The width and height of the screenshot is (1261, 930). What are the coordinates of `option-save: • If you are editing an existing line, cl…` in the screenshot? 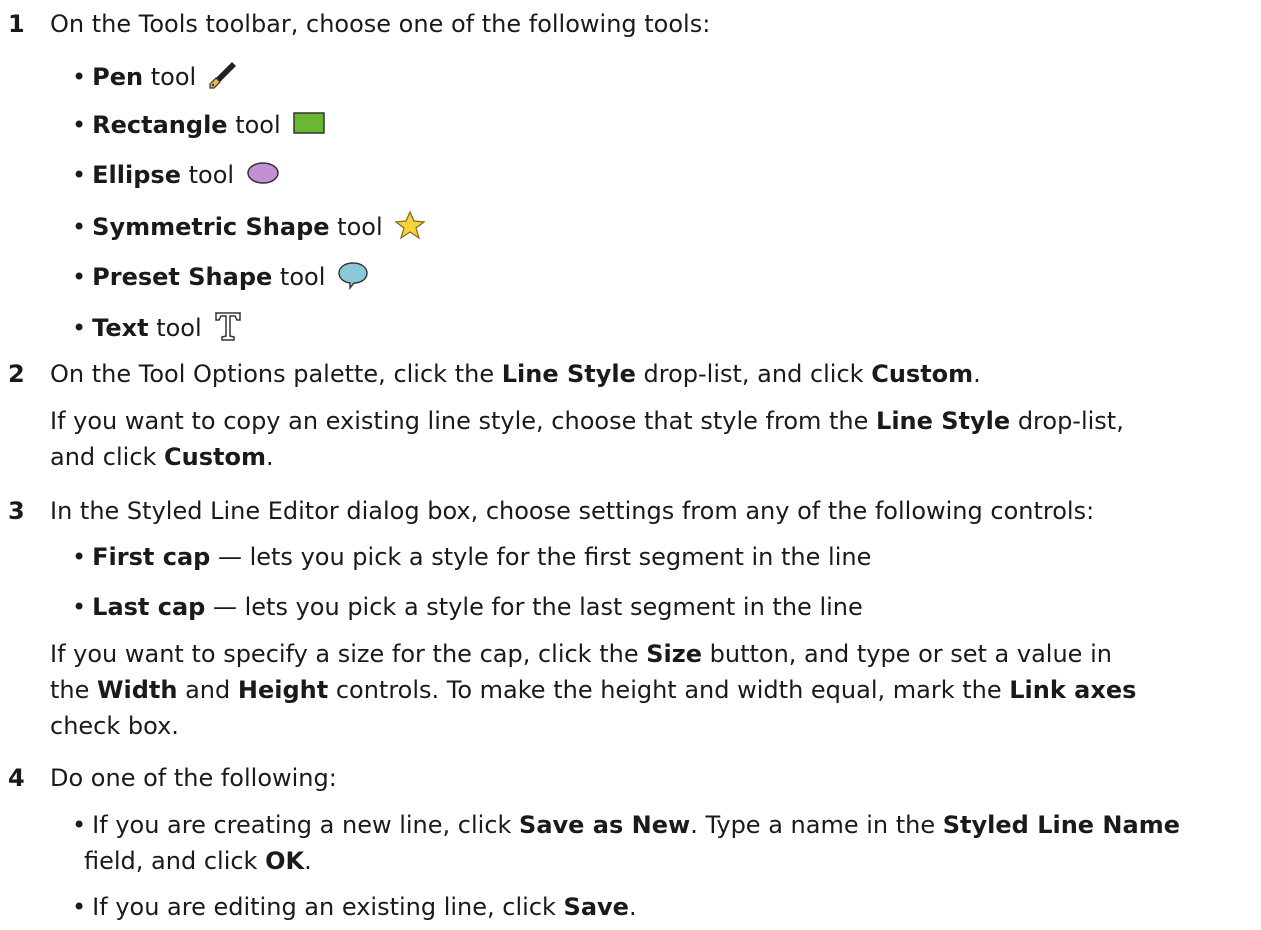 It's located at (354, 907).